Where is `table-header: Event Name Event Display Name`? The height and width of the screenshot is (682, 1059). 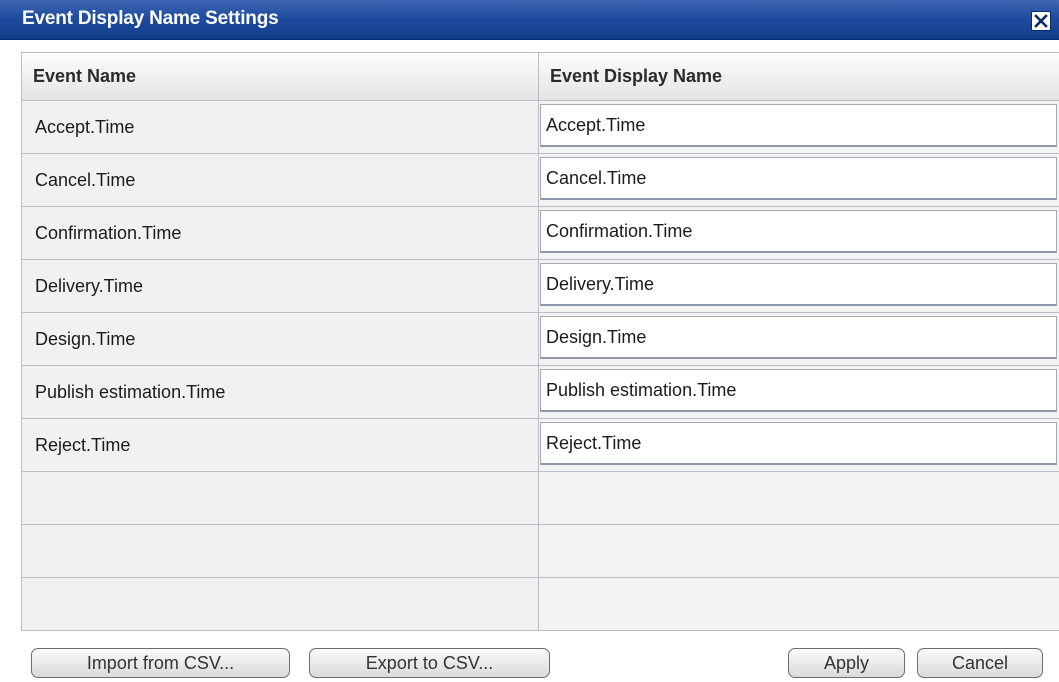 table-header: Event Name Event Display Name is located at coordinates (540, 77).